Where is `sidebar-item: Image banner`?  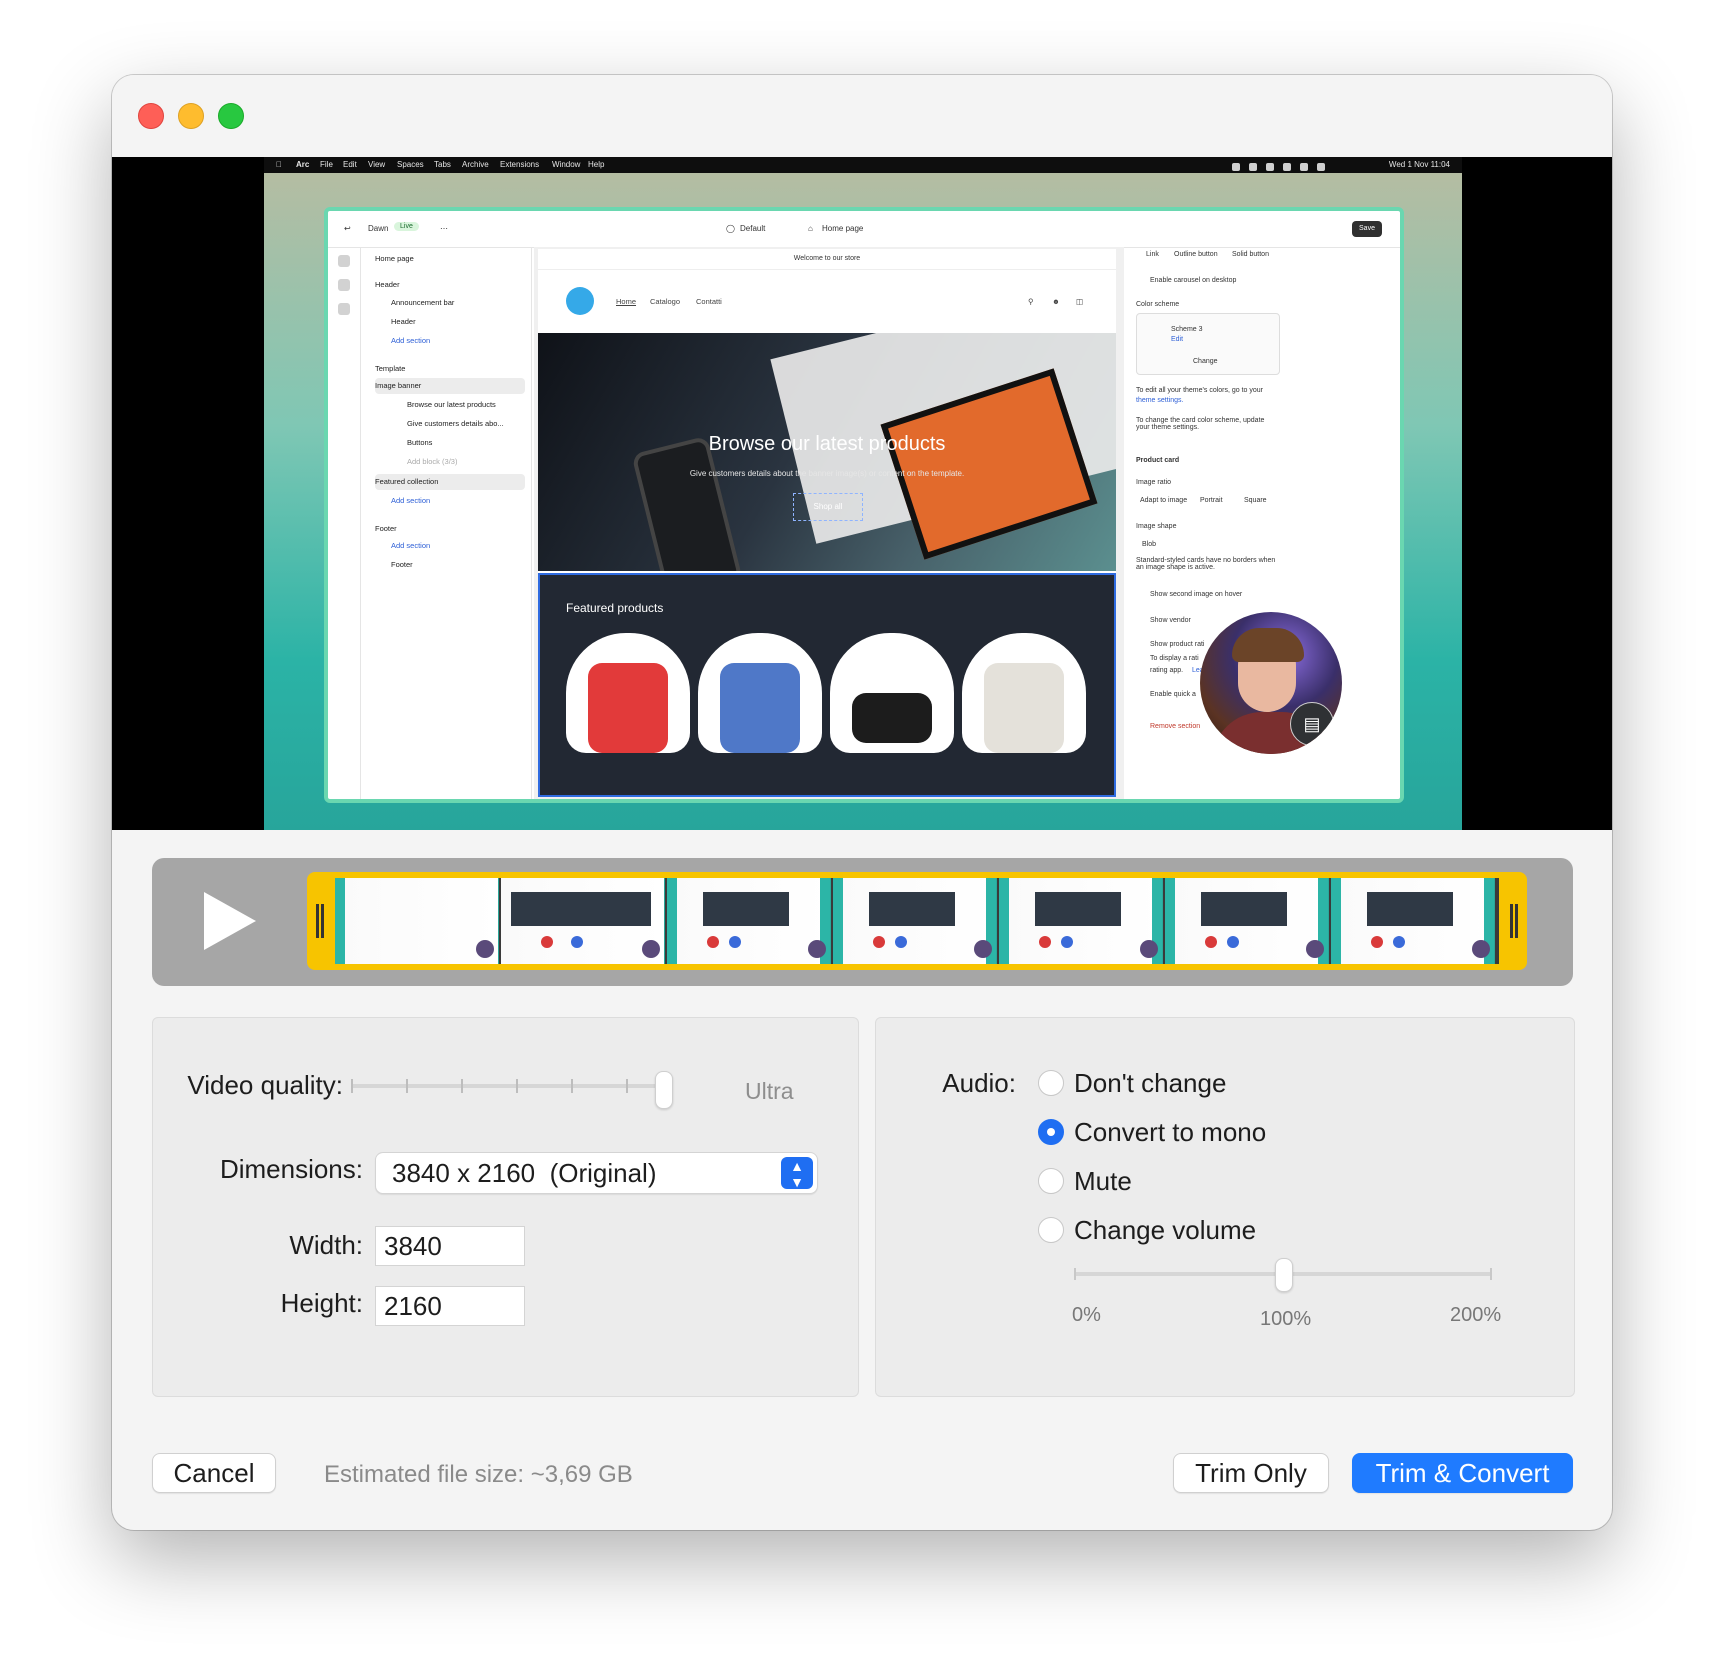 sidebar-item: Image banner is located at coordinates (450, 386).